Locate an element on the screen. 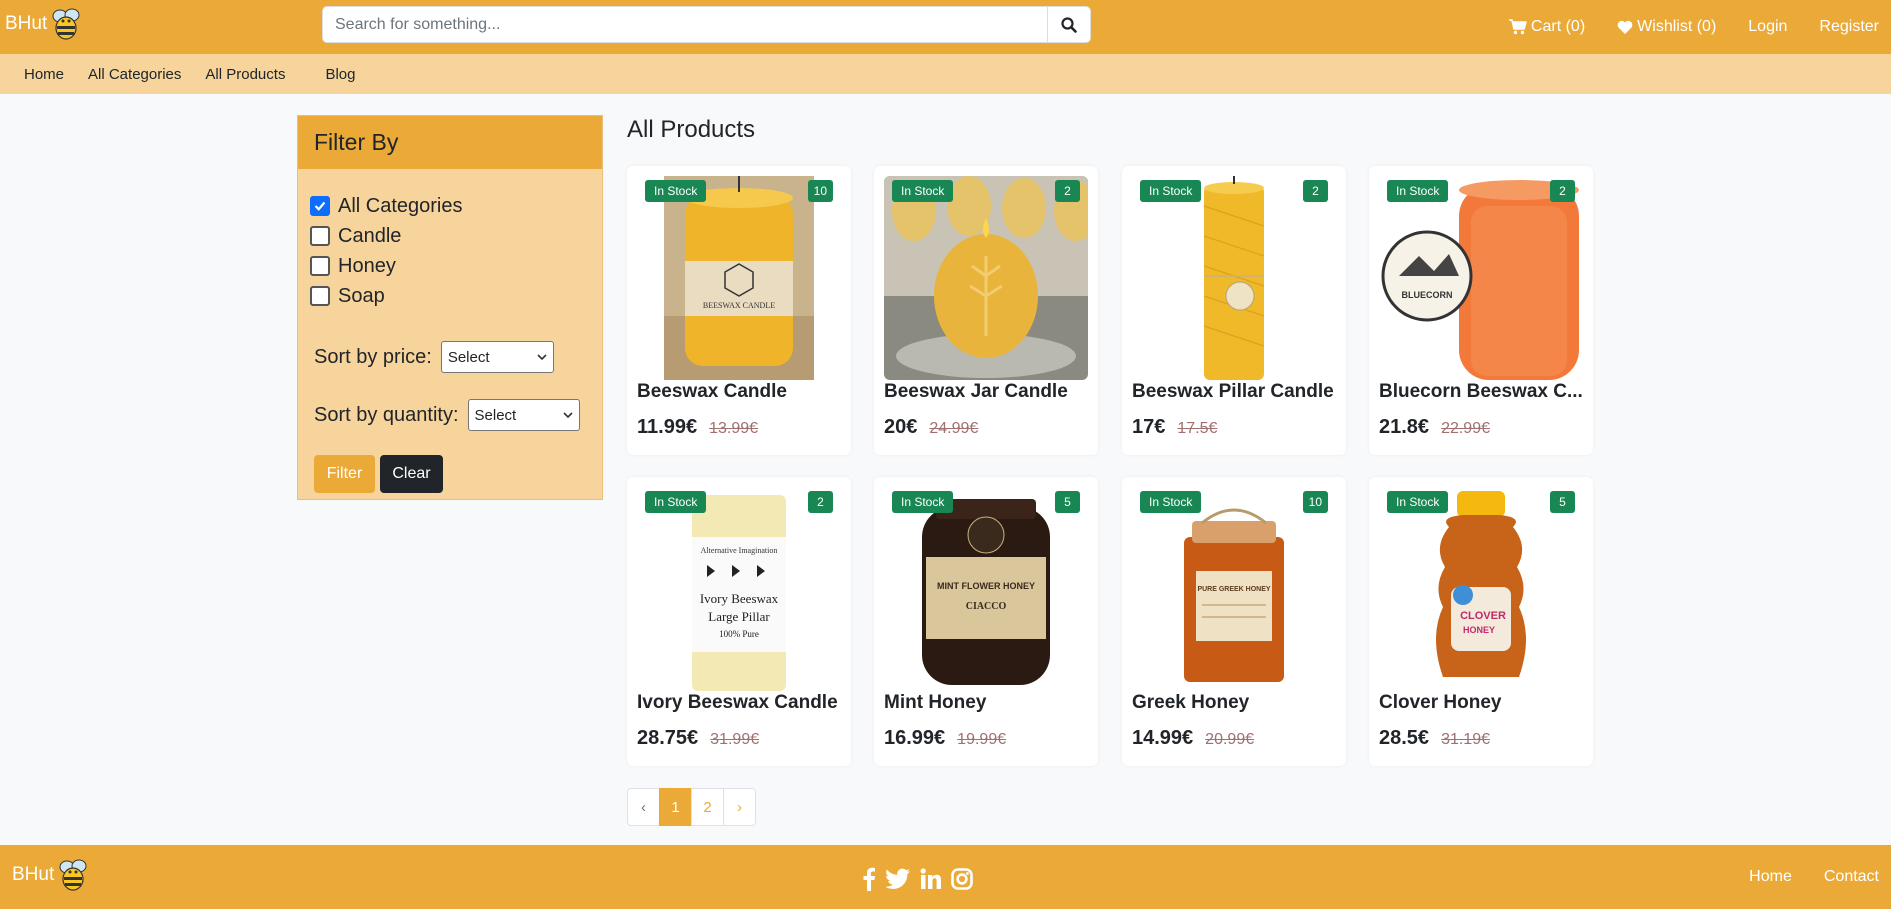  product-name: Ivory Beeswax Candle is located at coordinates (742, 703).